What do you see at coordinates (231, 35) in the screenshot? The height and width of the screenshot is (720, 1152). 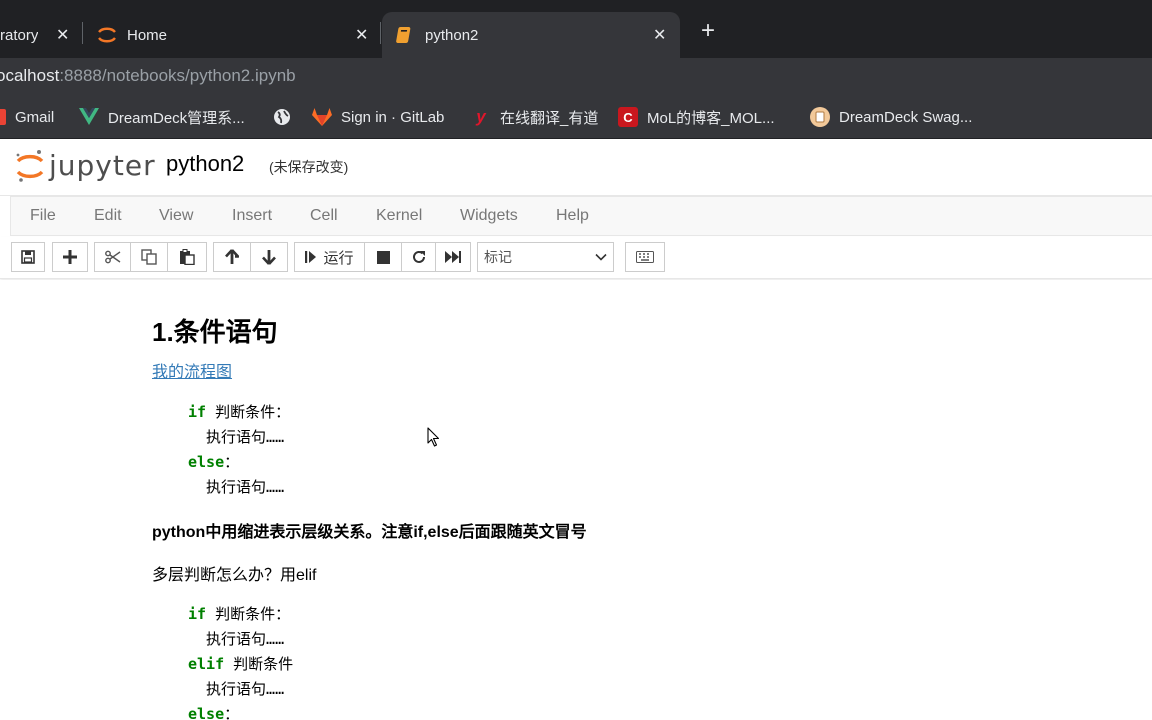 I see `tab-home: Home ✕` at bounding box center [231, 35].